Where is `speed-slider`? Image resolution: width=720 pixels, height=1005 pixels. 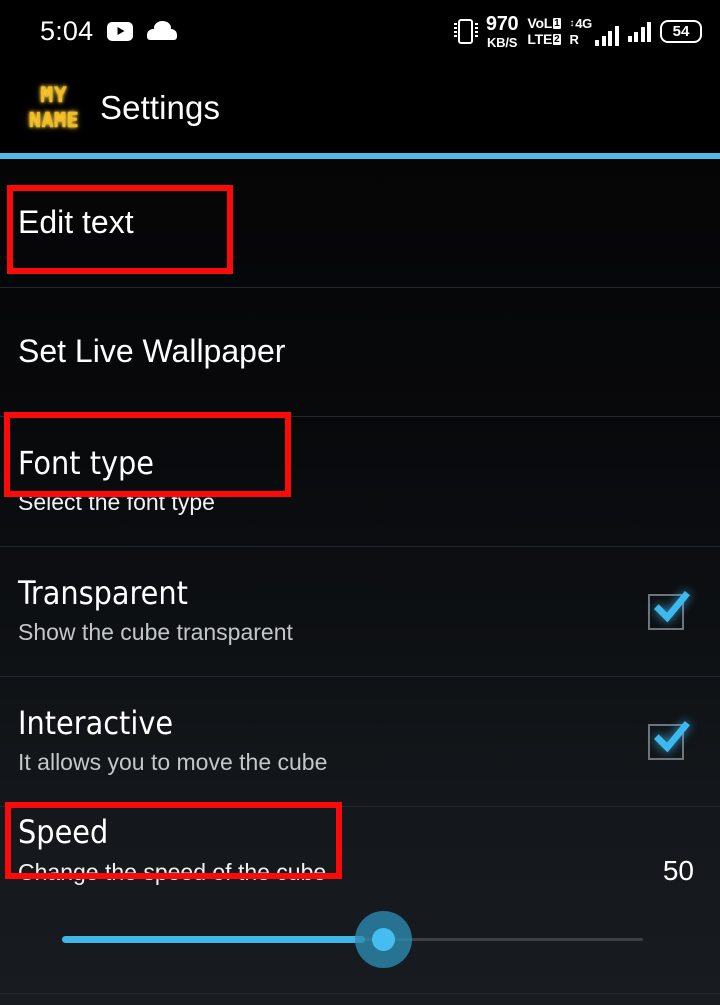
speed-slider is located at coordinates (358, 939).